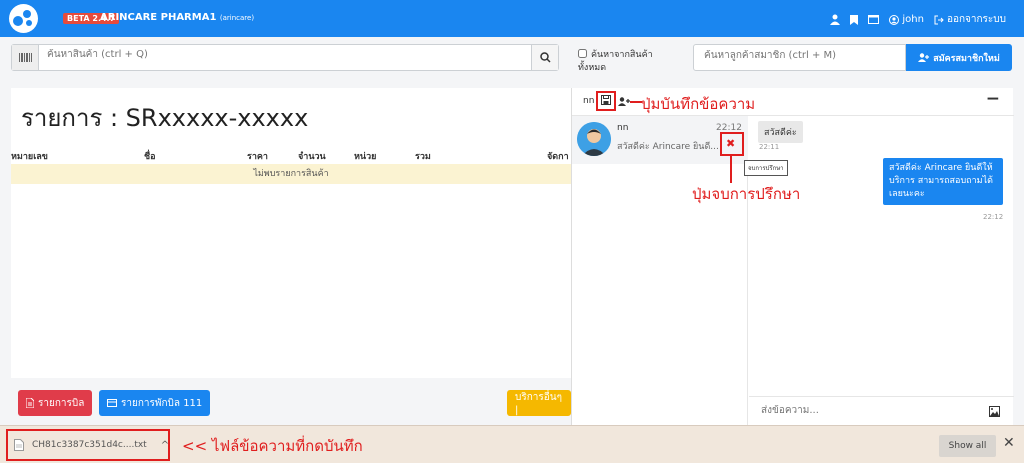  Describe the element at coordinates (924, 57) in the screenshot. I see `add-user-icon` at that location.